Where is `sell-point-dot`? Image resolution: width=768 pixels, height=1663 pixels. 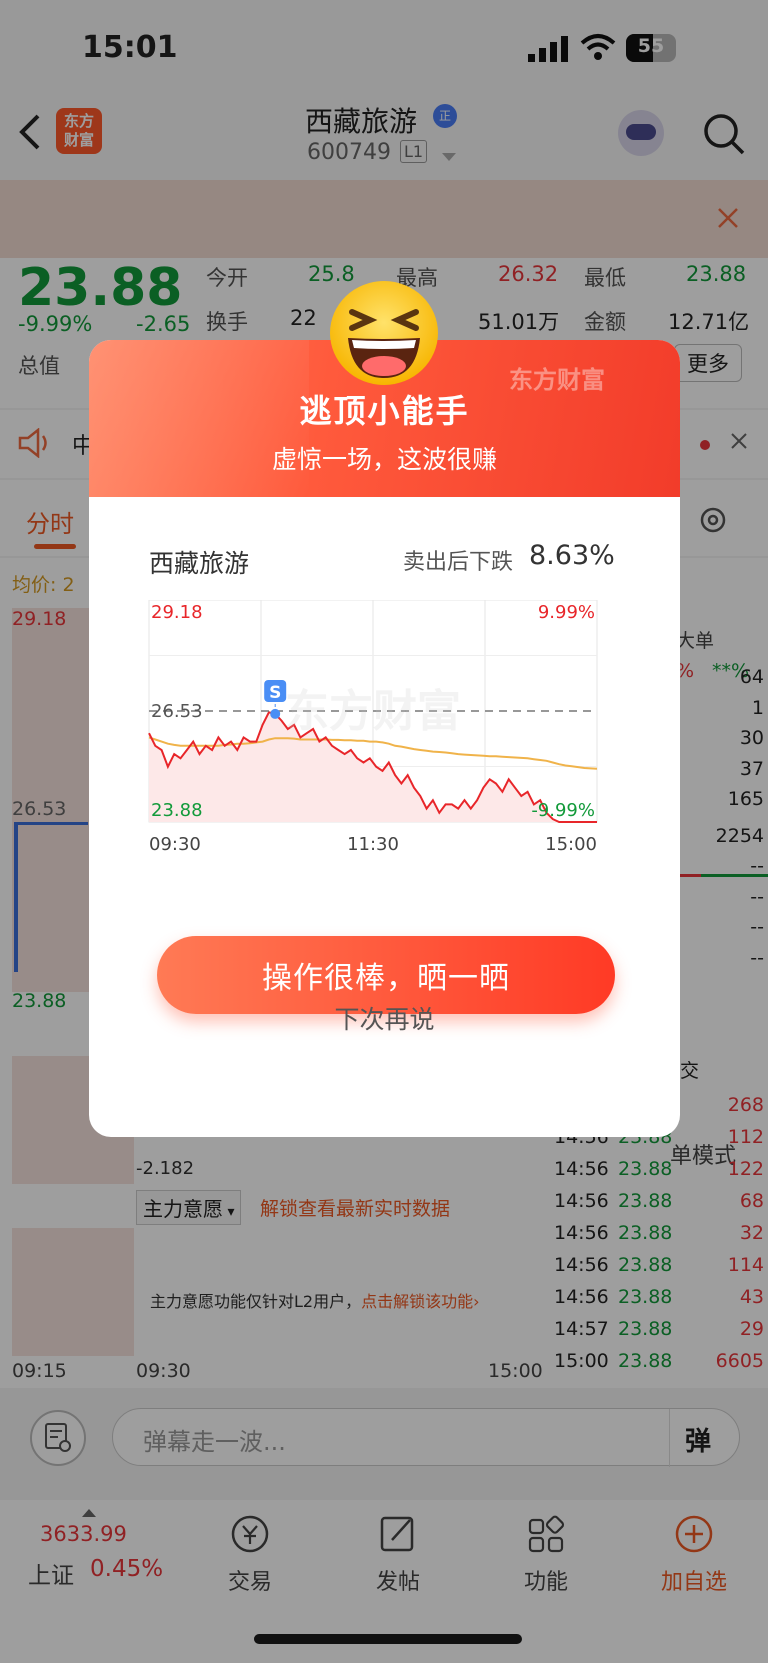
sell-point-dot is located at coordinates (275, 713).